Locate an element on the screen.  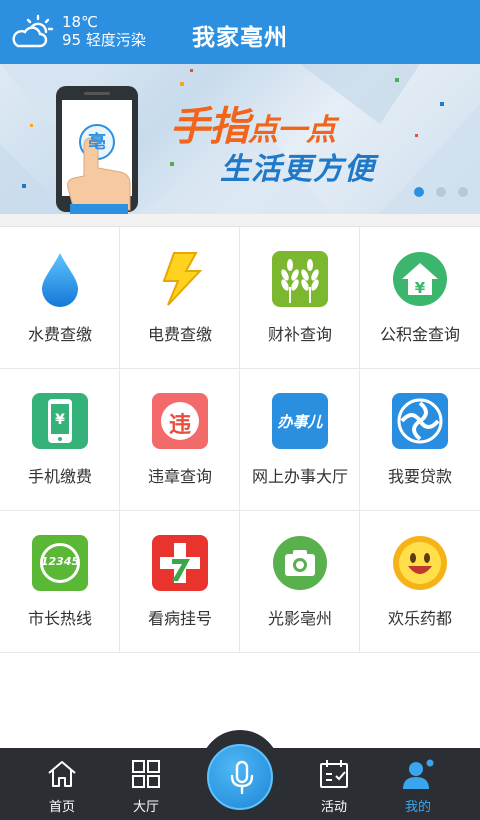
banner-slogan-line2: 生活更方便 is located at coordinates (297, 169).